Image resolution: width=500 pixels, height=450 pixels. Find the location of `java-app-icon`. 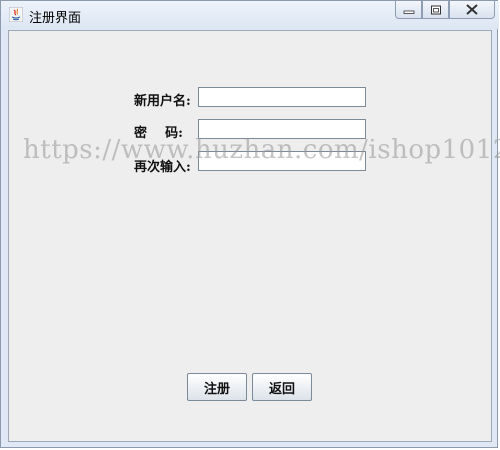

java-app-icon is located at coordinates (16, 14).